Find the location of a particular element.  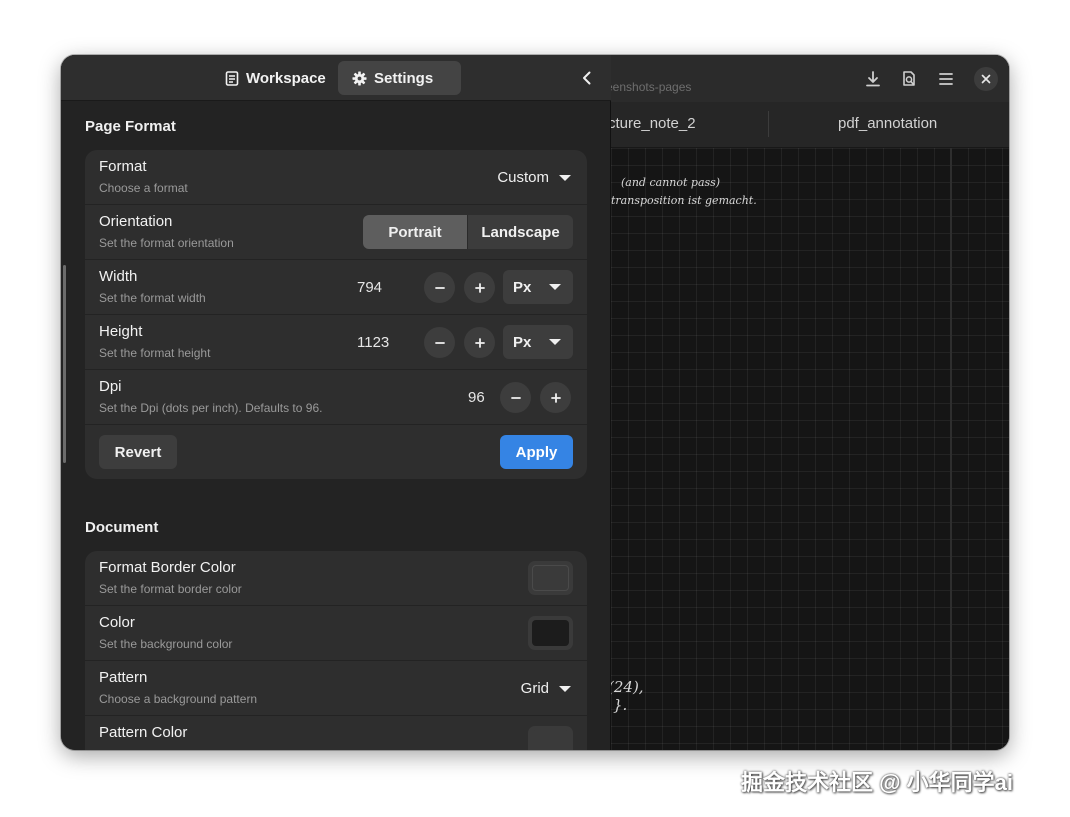

document-section-title: Document is located at coordinates (122, 527).